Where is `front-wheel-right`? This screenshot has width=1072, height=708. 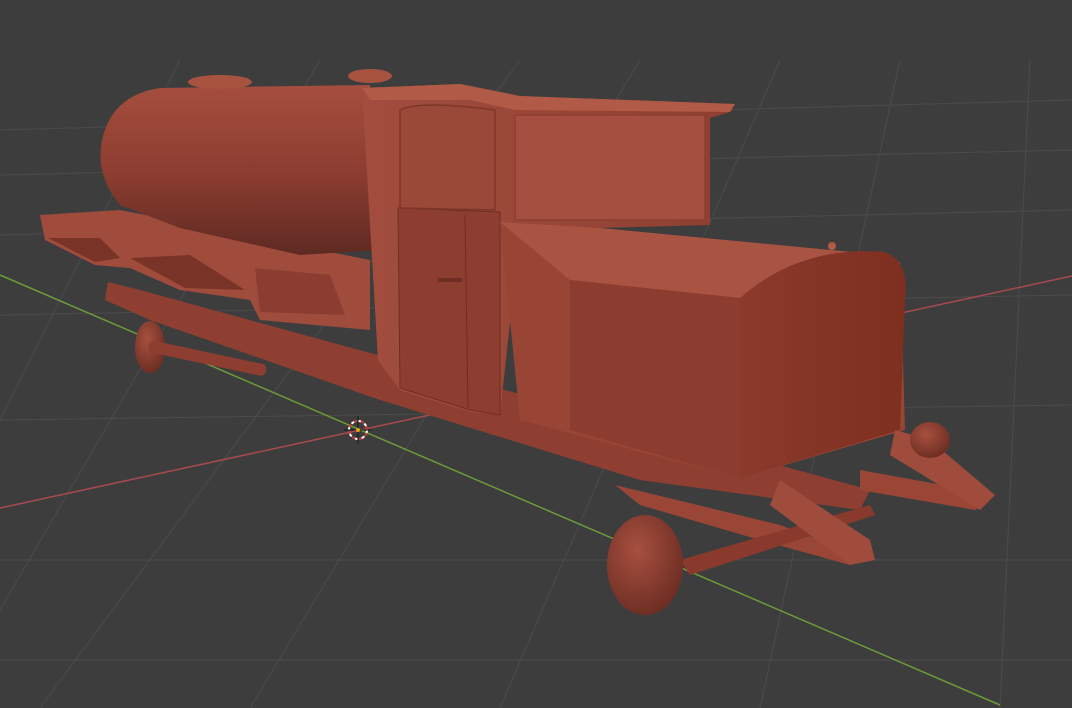
front-wheel-right is located at coordinates (930, 440).